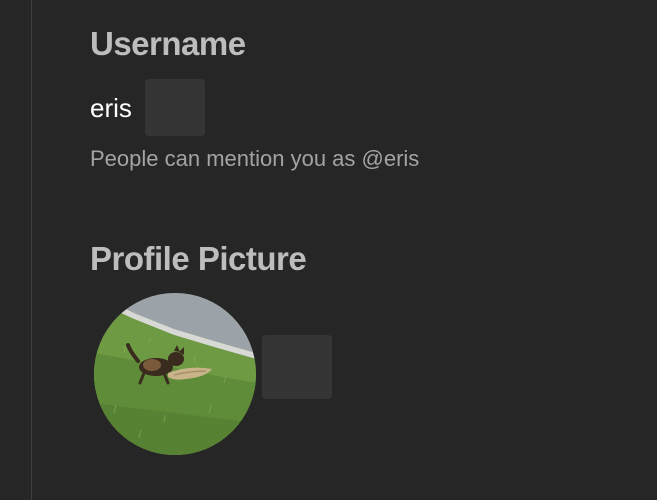  Describe the element at coordinates (111, 108) in the screenshot. I see `username-value: eris` at that location.